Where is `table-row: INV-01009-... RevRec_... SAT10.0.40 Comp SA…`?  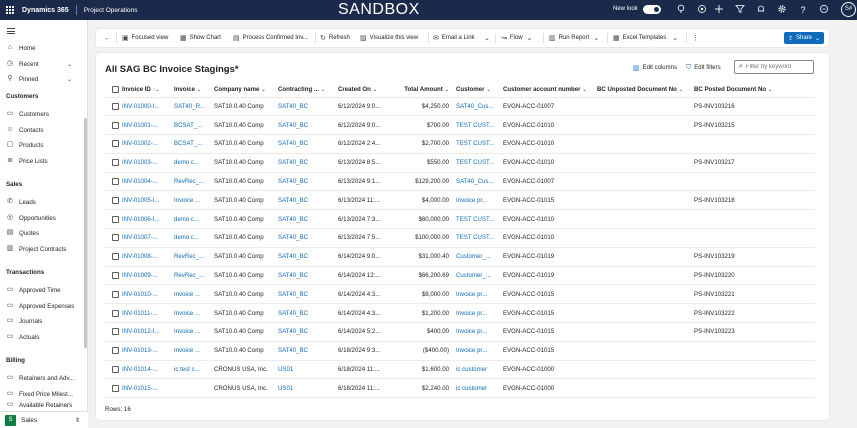
table-row: INV-01009-... RevRec_... SAT10.0.40 Comp SA… is located at coordinates (460, 276).